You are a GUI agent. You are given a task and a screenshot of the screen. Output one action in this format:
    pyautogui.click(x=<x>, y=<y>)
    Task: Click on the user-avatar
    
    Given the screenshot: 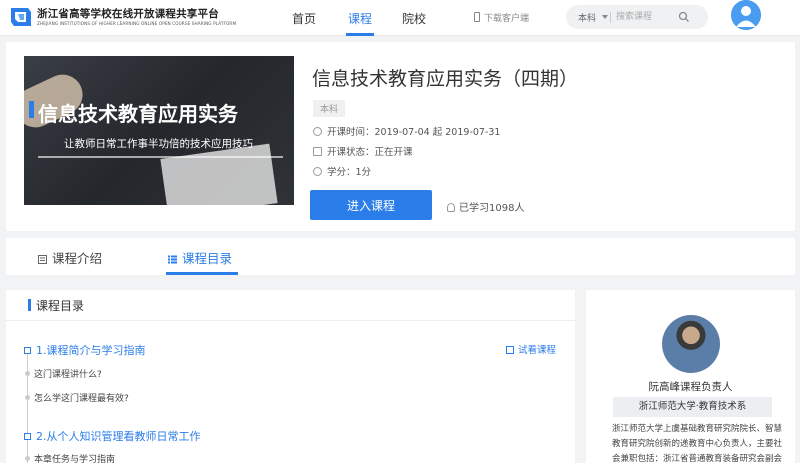 What is the action you would take?
    pyautogui.click(x=746, y=15)
    